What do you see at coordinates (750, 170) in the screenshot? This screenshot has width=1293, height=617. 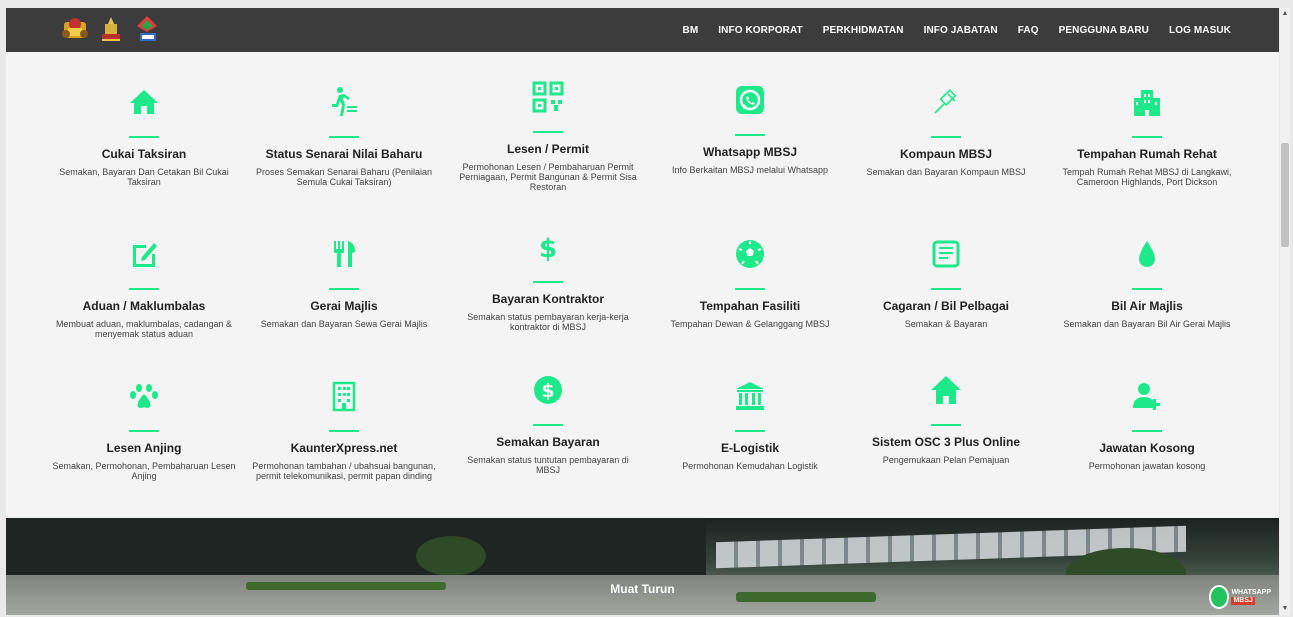 I see `service-description: Info Berkaitan MBSJ melalui Whatsapp` at bounding box center [750, 170].